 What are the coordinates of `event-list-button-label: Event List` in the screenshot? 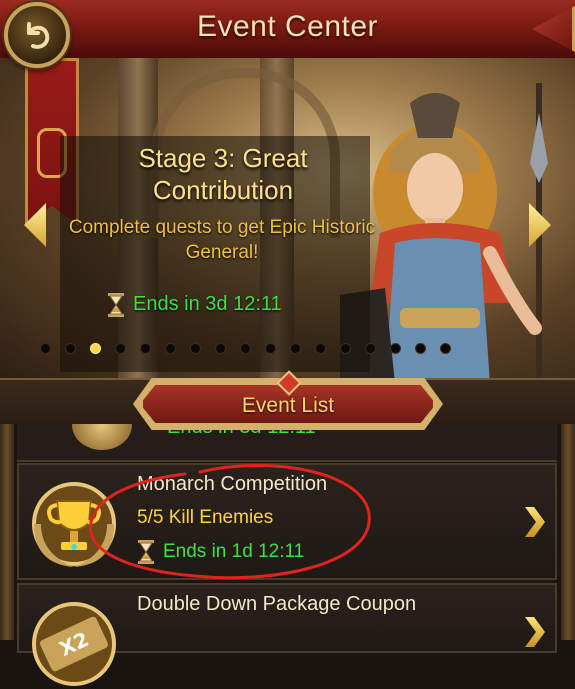 It's located at (288, 405).